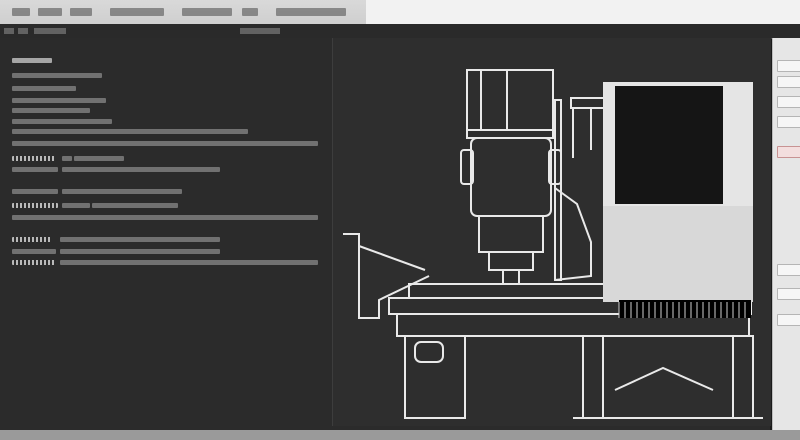  Describe the element at coordinates (786, 234) in the screenshot. I see `right-property-panel` at that location.